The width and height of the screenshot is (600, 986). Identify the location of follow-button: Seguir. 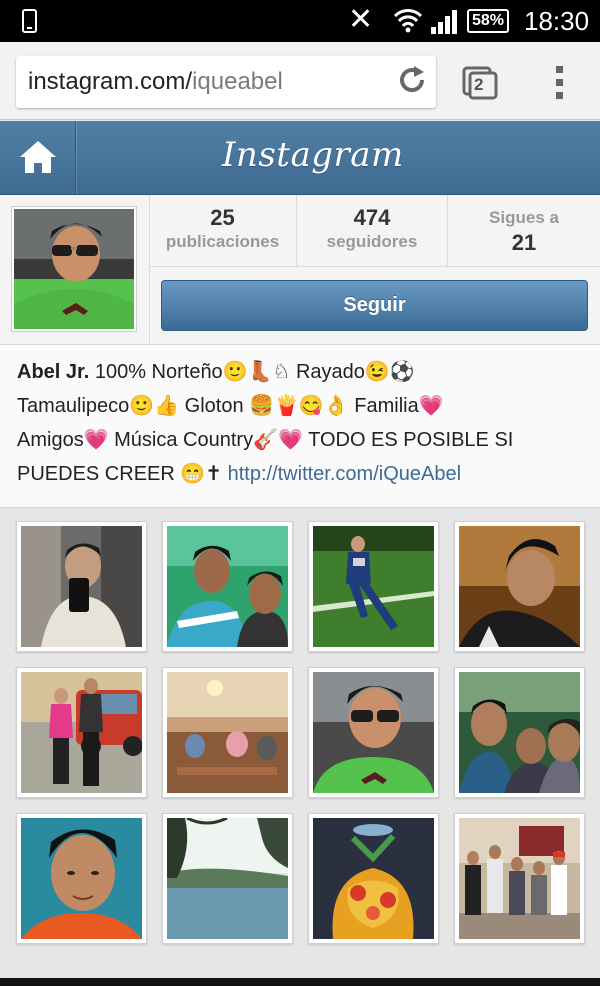
(374, 305).